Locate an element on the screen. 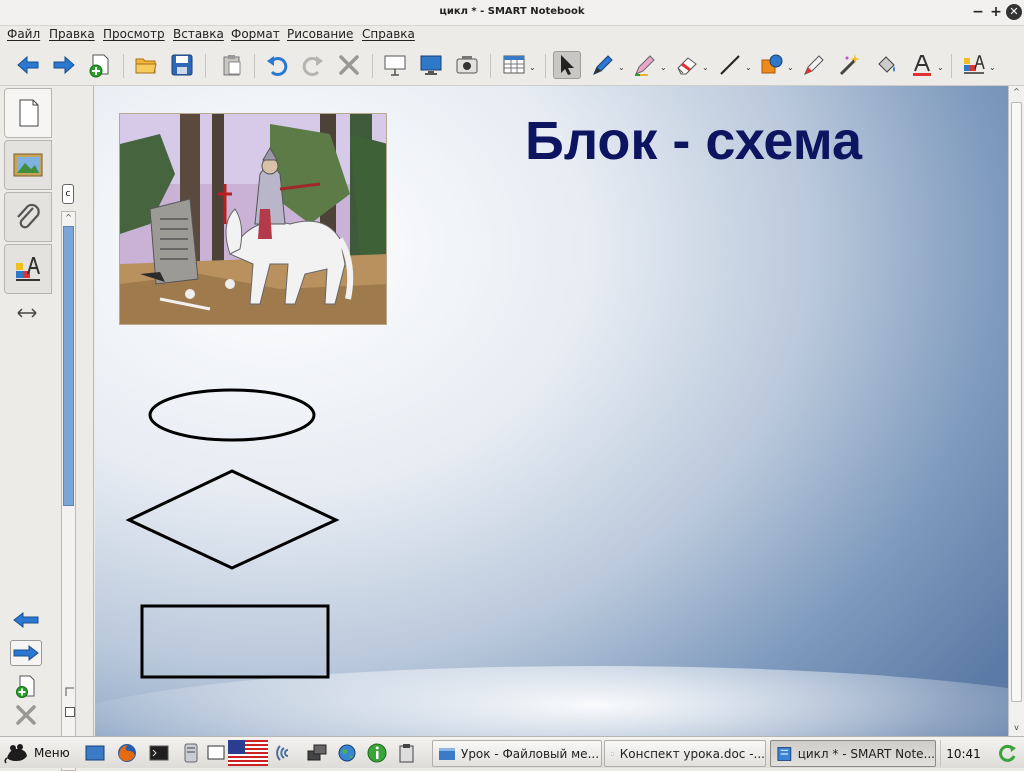  terminal-icon is located at coordinates (159, 753).